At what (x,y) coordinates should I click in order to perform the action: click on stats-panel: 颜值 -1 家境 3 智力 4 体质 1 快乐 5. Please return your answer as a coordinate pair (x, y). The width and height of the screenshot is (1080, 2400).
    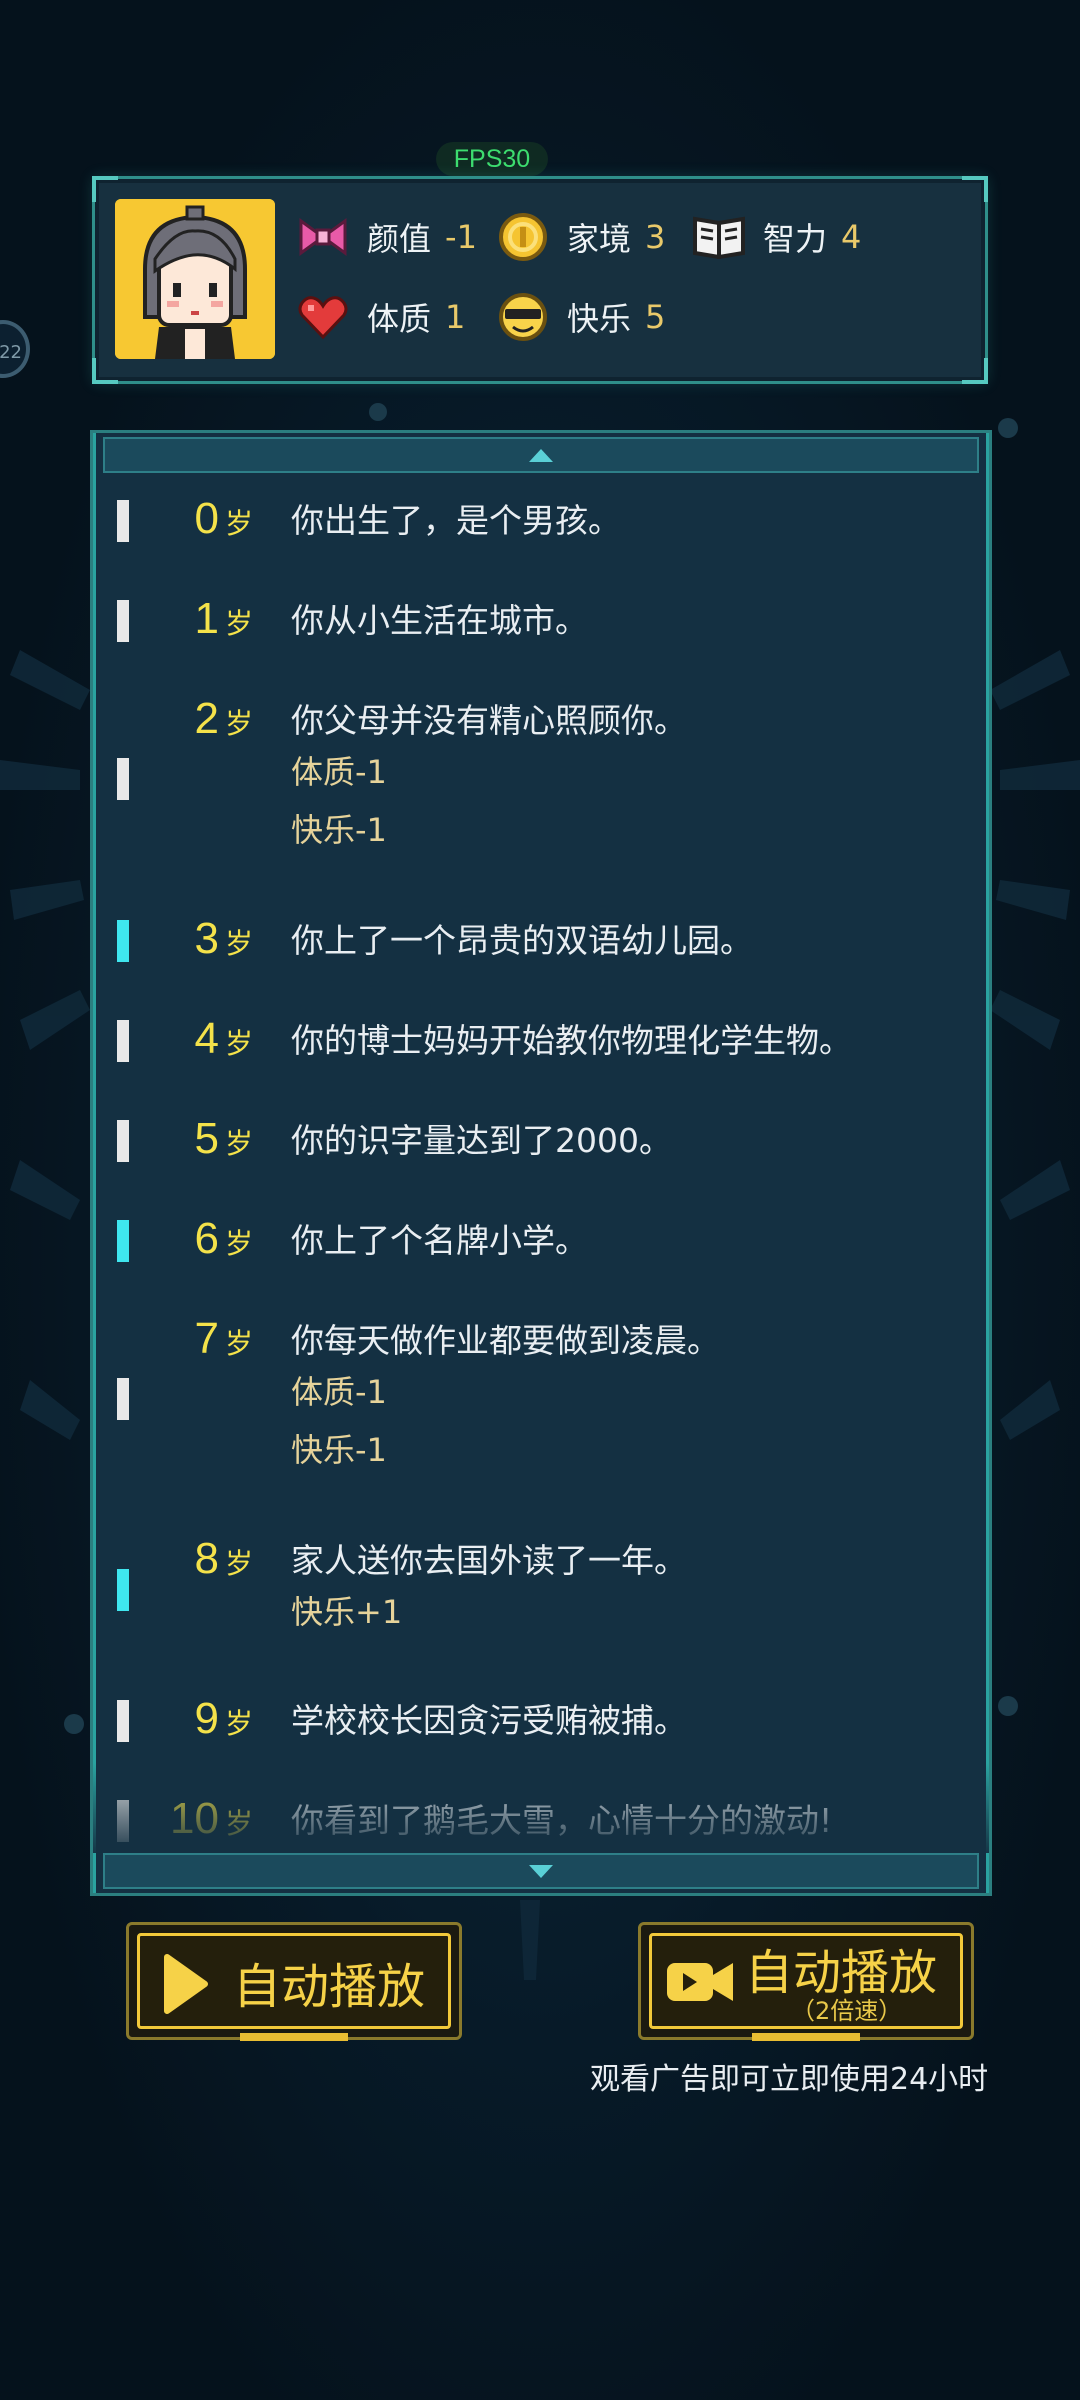
    Looking at the image, I should click on (540, 280).